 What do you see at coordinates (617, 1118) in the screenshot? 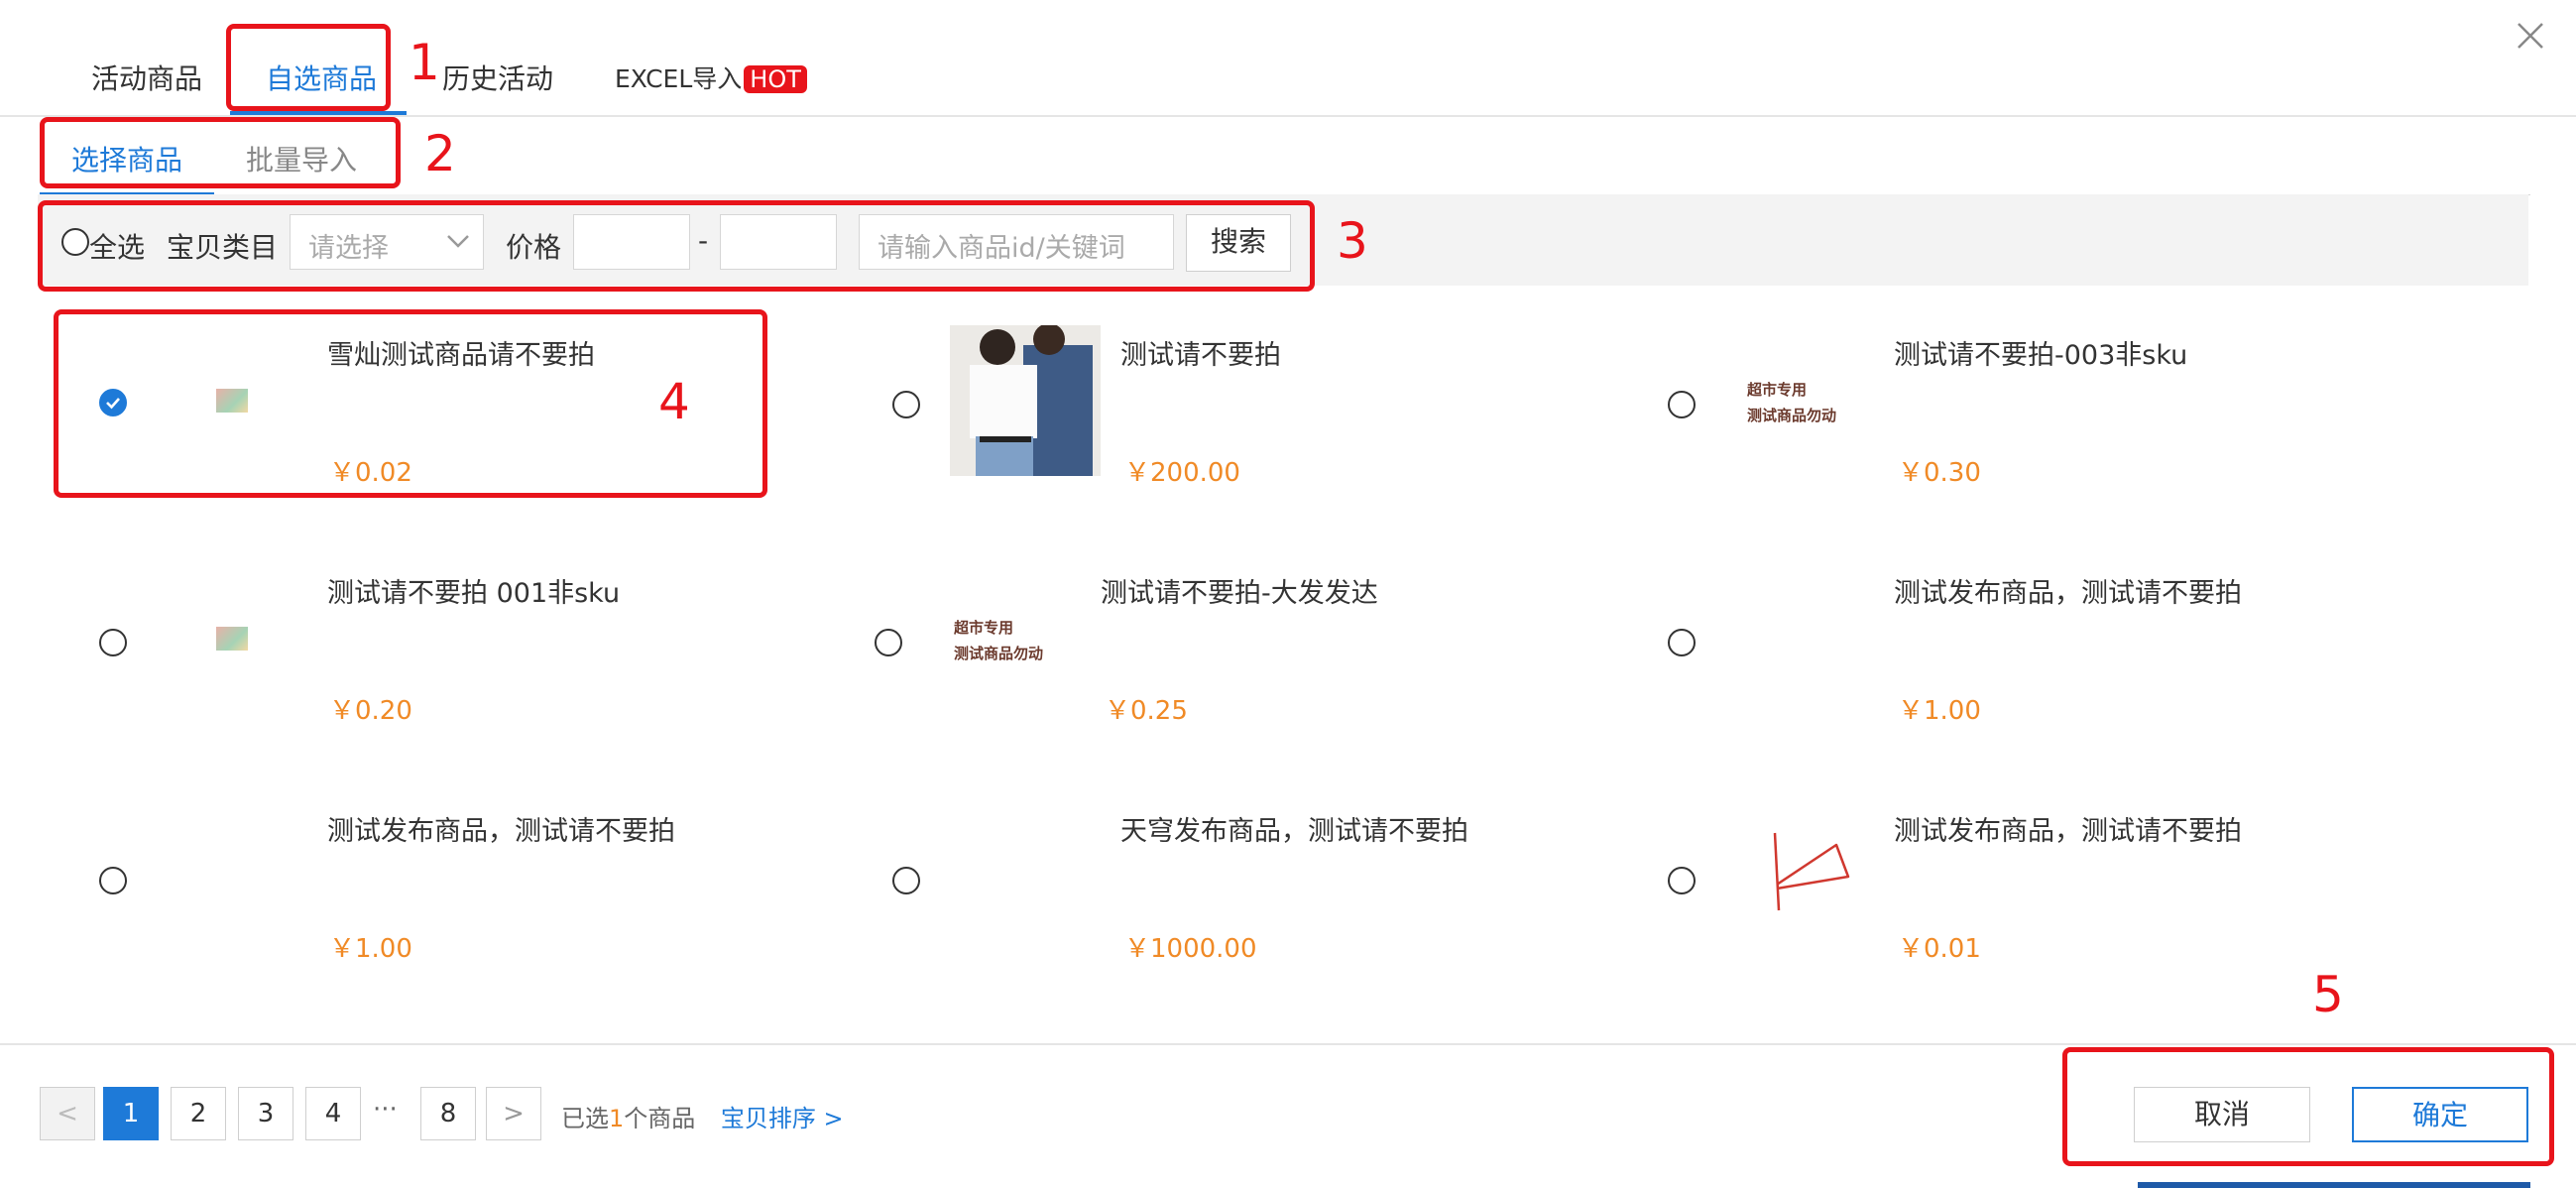
I see `selection-count: 1` at bounding box center [617, 1118].